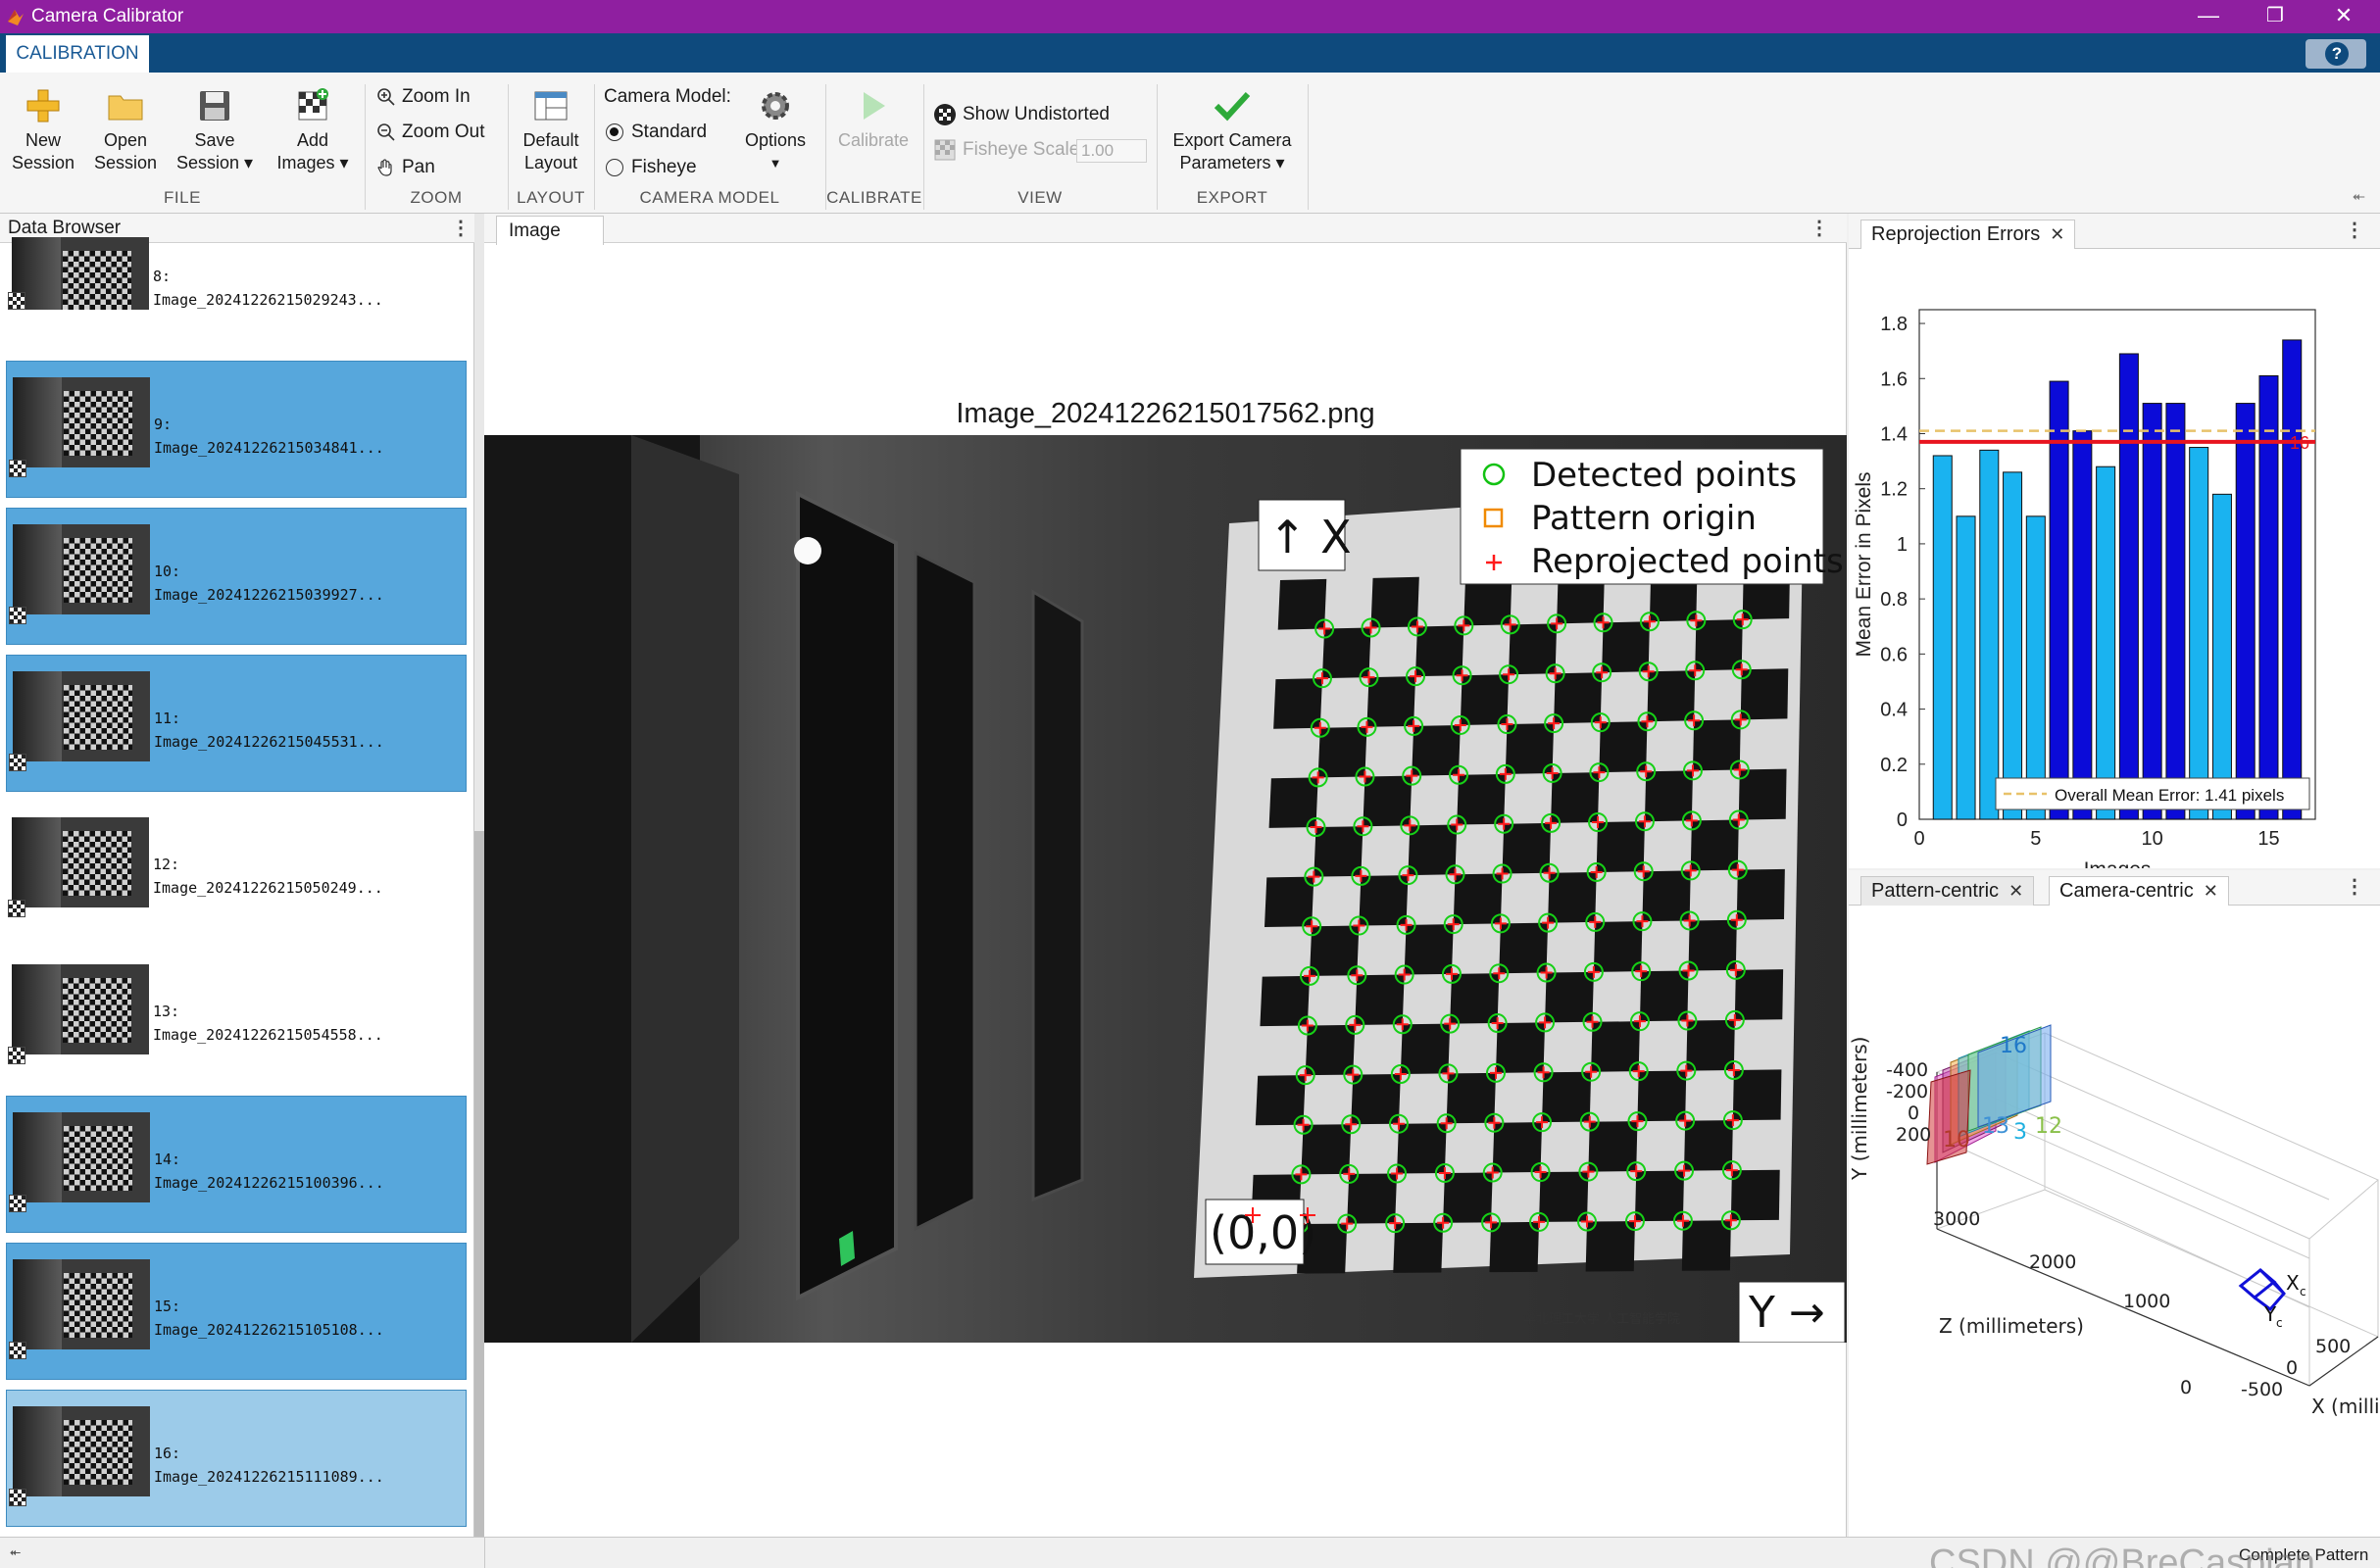  Describe the element at coordinates (1913, 1135) in the screenshot. I see `y-tick: 200` at that location.